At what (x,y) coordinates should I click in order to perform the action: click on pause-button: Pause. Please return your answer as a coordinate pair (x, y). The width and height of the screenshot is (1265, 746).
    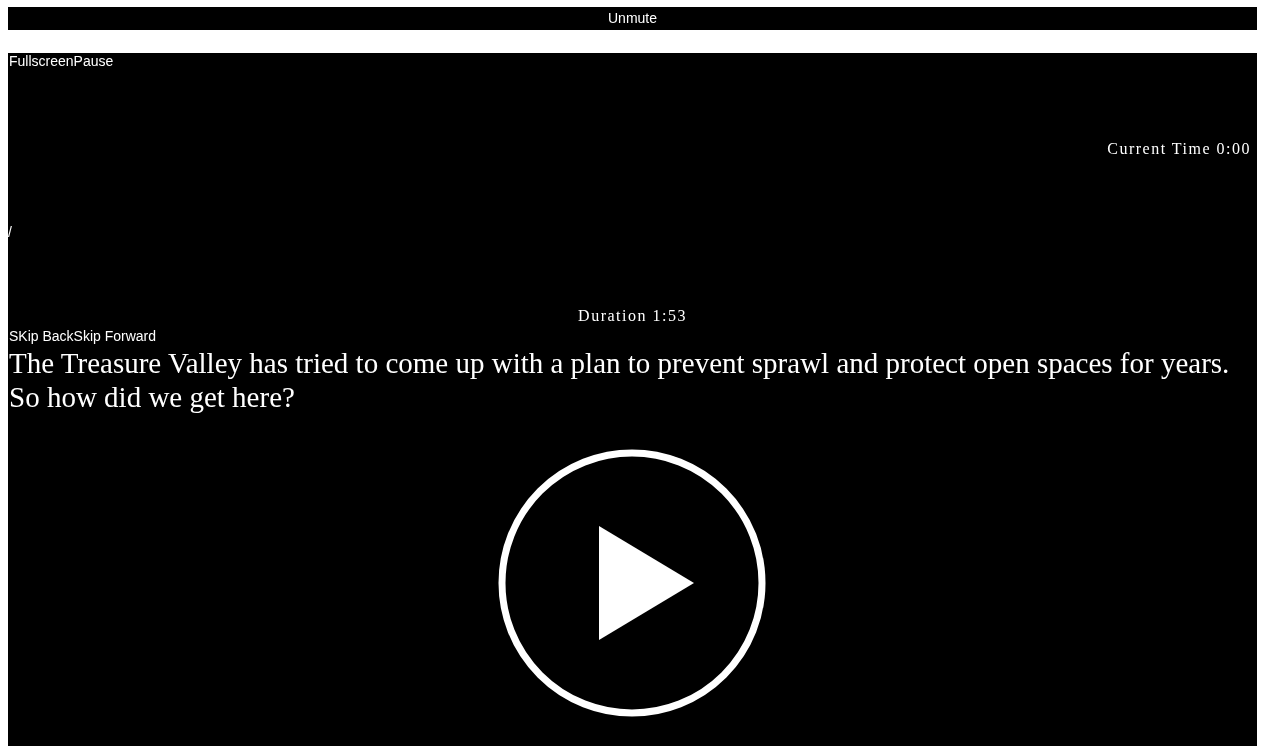
    Looking at the image, I should click on (93, 61).